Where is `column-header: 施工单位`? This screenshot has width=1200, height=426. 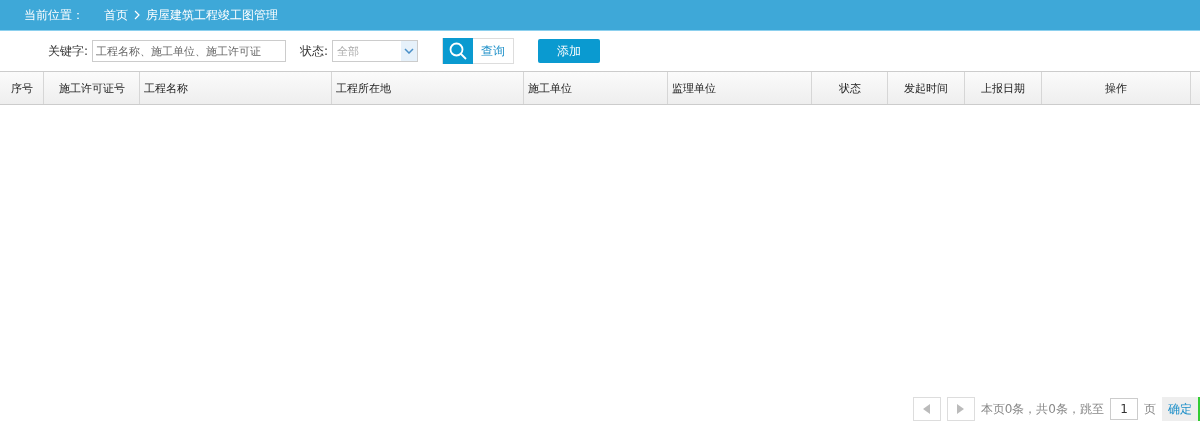 column-header: 施工单位 is located at coordinates (550, 88).